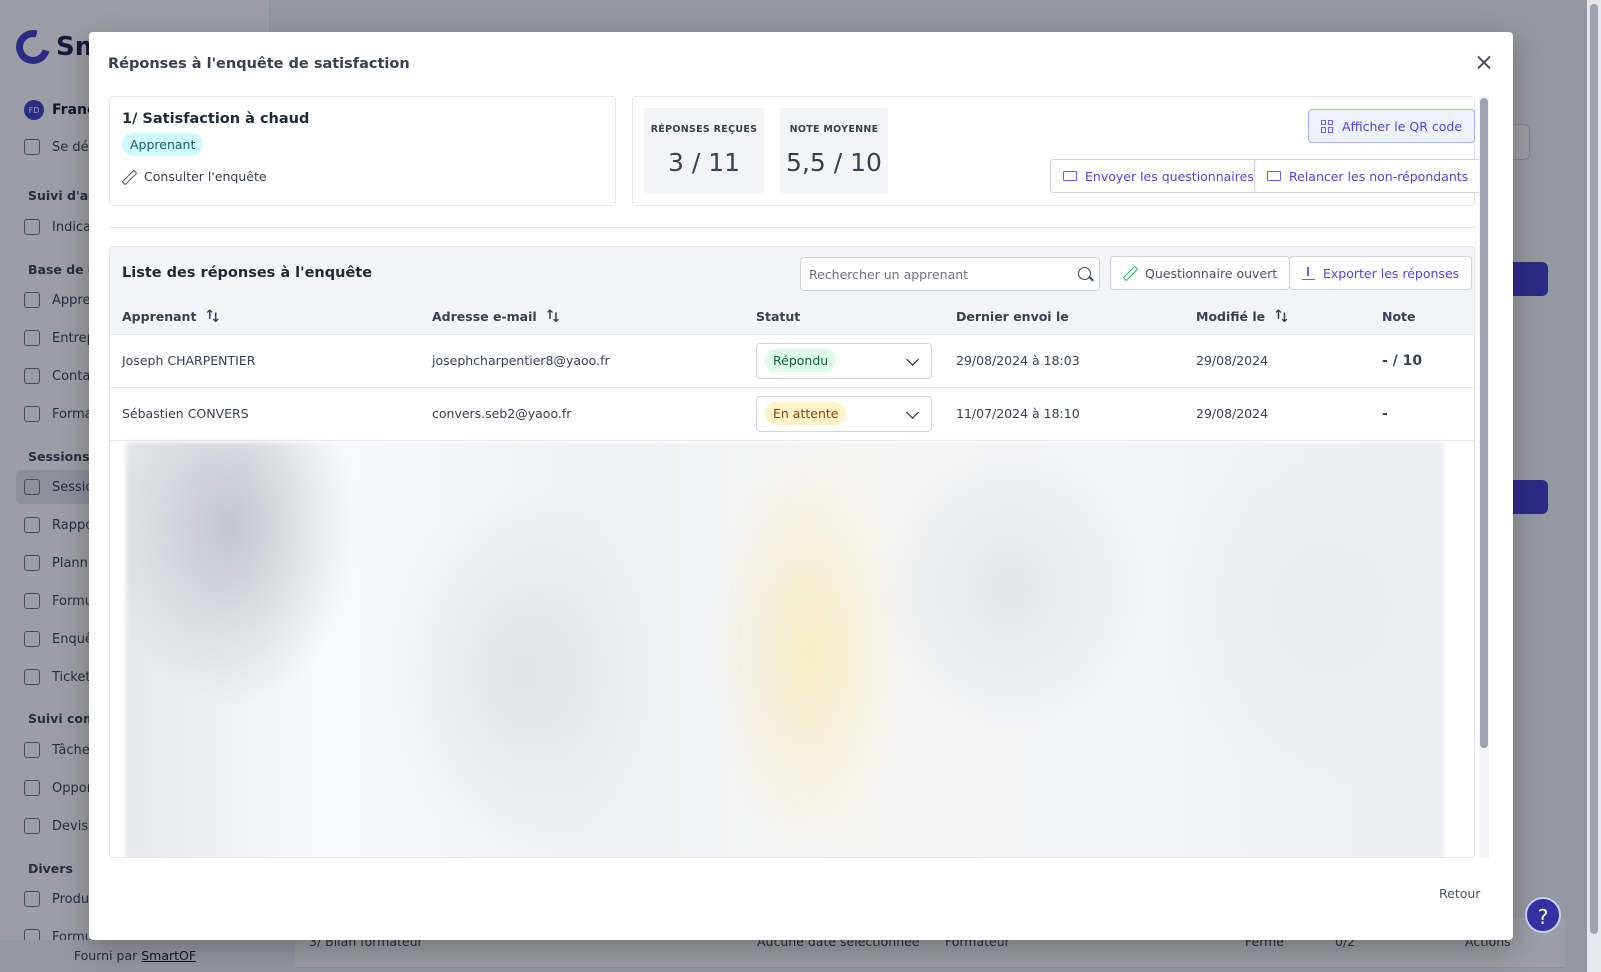 Image resolution: width=1601 pixels, height=972 pixels. Describe the element at coordinates (1422, 361) in the screenshot. I see `note-value: - / 10` at that location.